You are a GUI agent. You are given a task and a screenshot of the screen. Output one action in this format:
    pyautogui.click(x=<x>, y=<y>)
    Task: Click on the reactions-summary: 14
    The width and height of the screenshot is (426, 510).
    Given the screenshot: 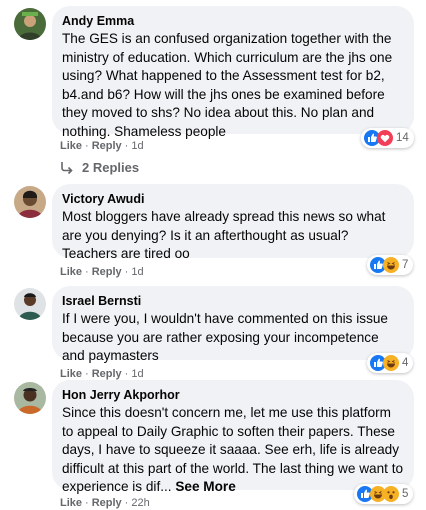 What is the action you would take?
    pyautogui.click(x=387, y=138)
    